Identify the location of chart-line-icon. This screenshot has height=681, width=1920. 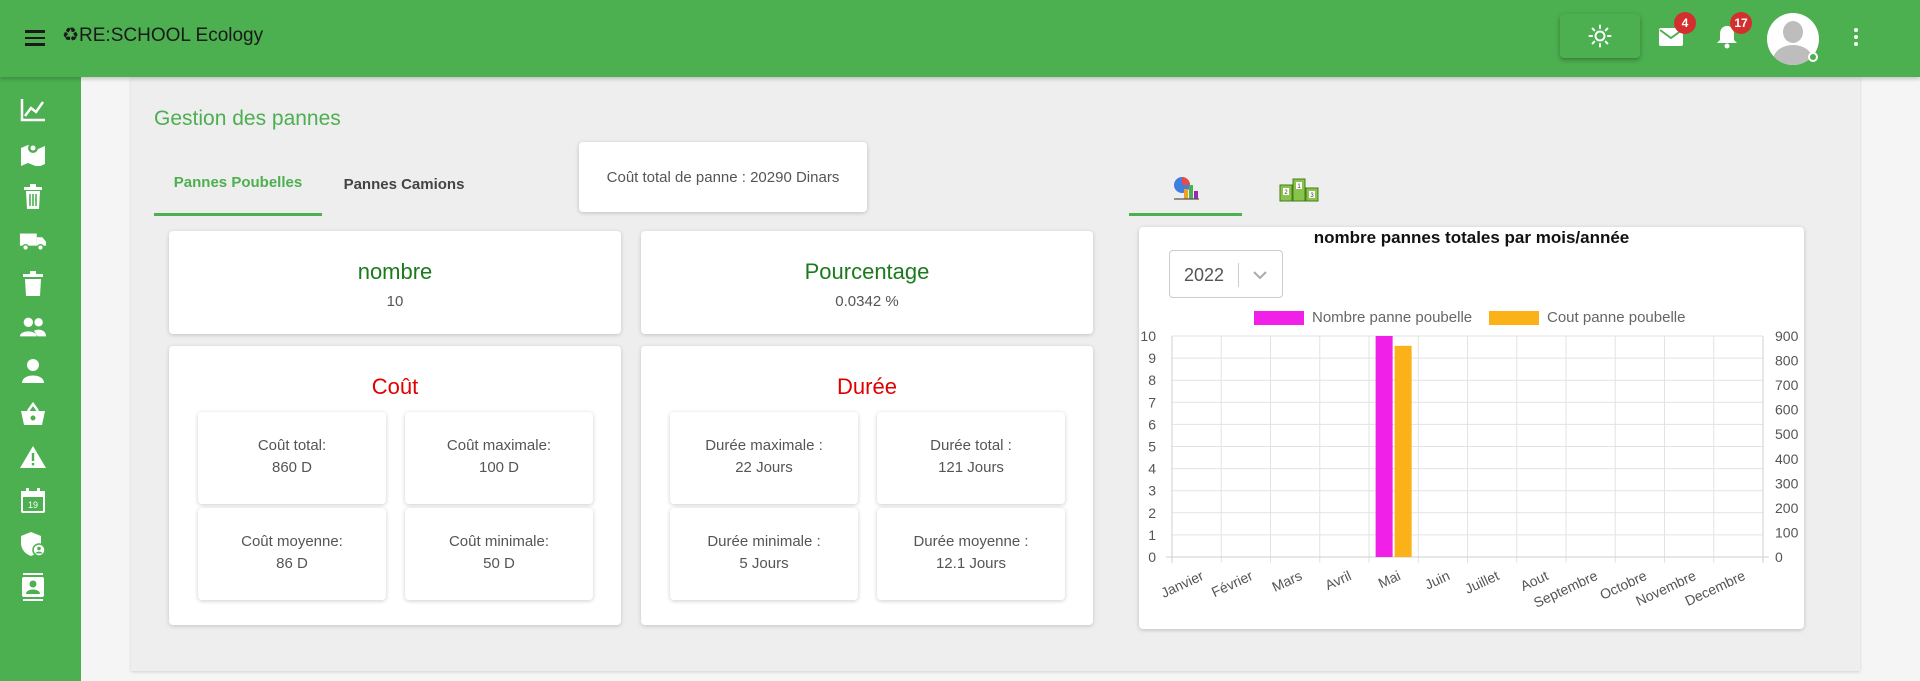
(32, 110).